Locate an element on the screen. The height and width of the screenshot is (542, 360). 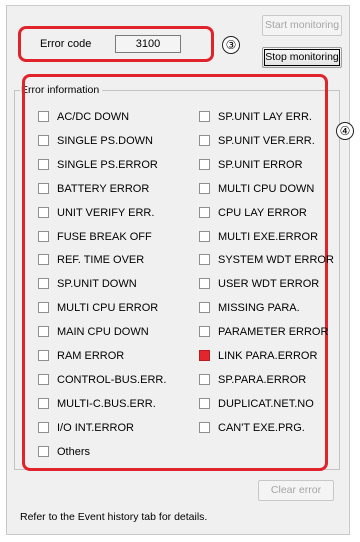
checkbox-label: UNIT VERIFY ERR. is located at coordinates (106, 212).